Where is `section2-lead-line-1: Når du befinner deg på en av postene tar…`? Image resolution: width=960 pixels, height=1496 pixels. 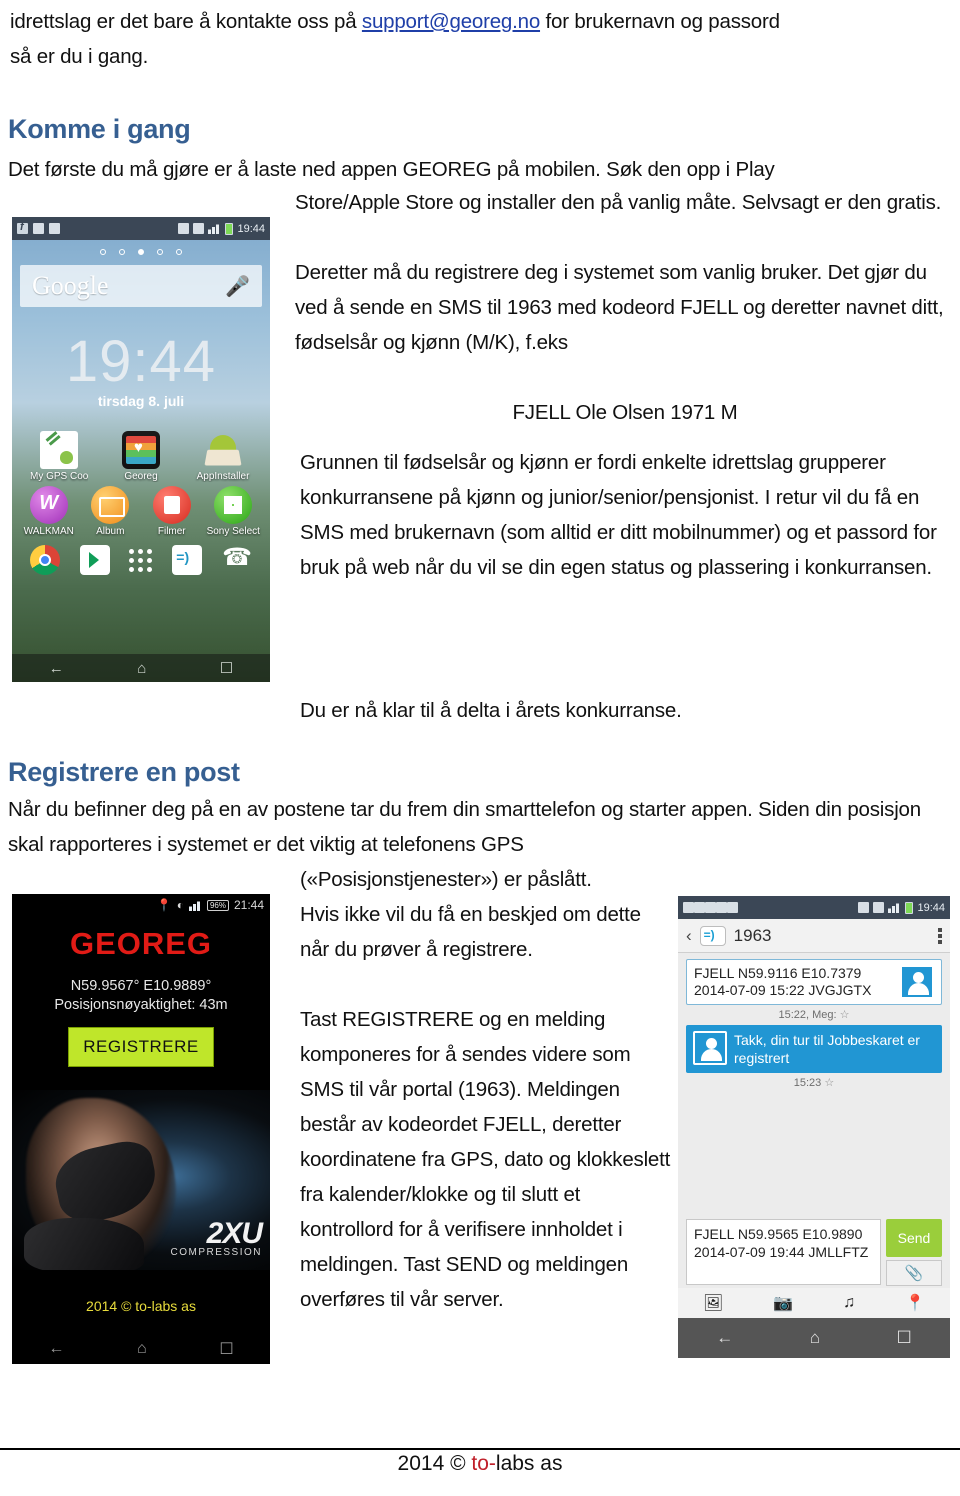 section2-lead-line-1: Når du befinner deg på en av postene tar… is located at coordinates (380, 809).